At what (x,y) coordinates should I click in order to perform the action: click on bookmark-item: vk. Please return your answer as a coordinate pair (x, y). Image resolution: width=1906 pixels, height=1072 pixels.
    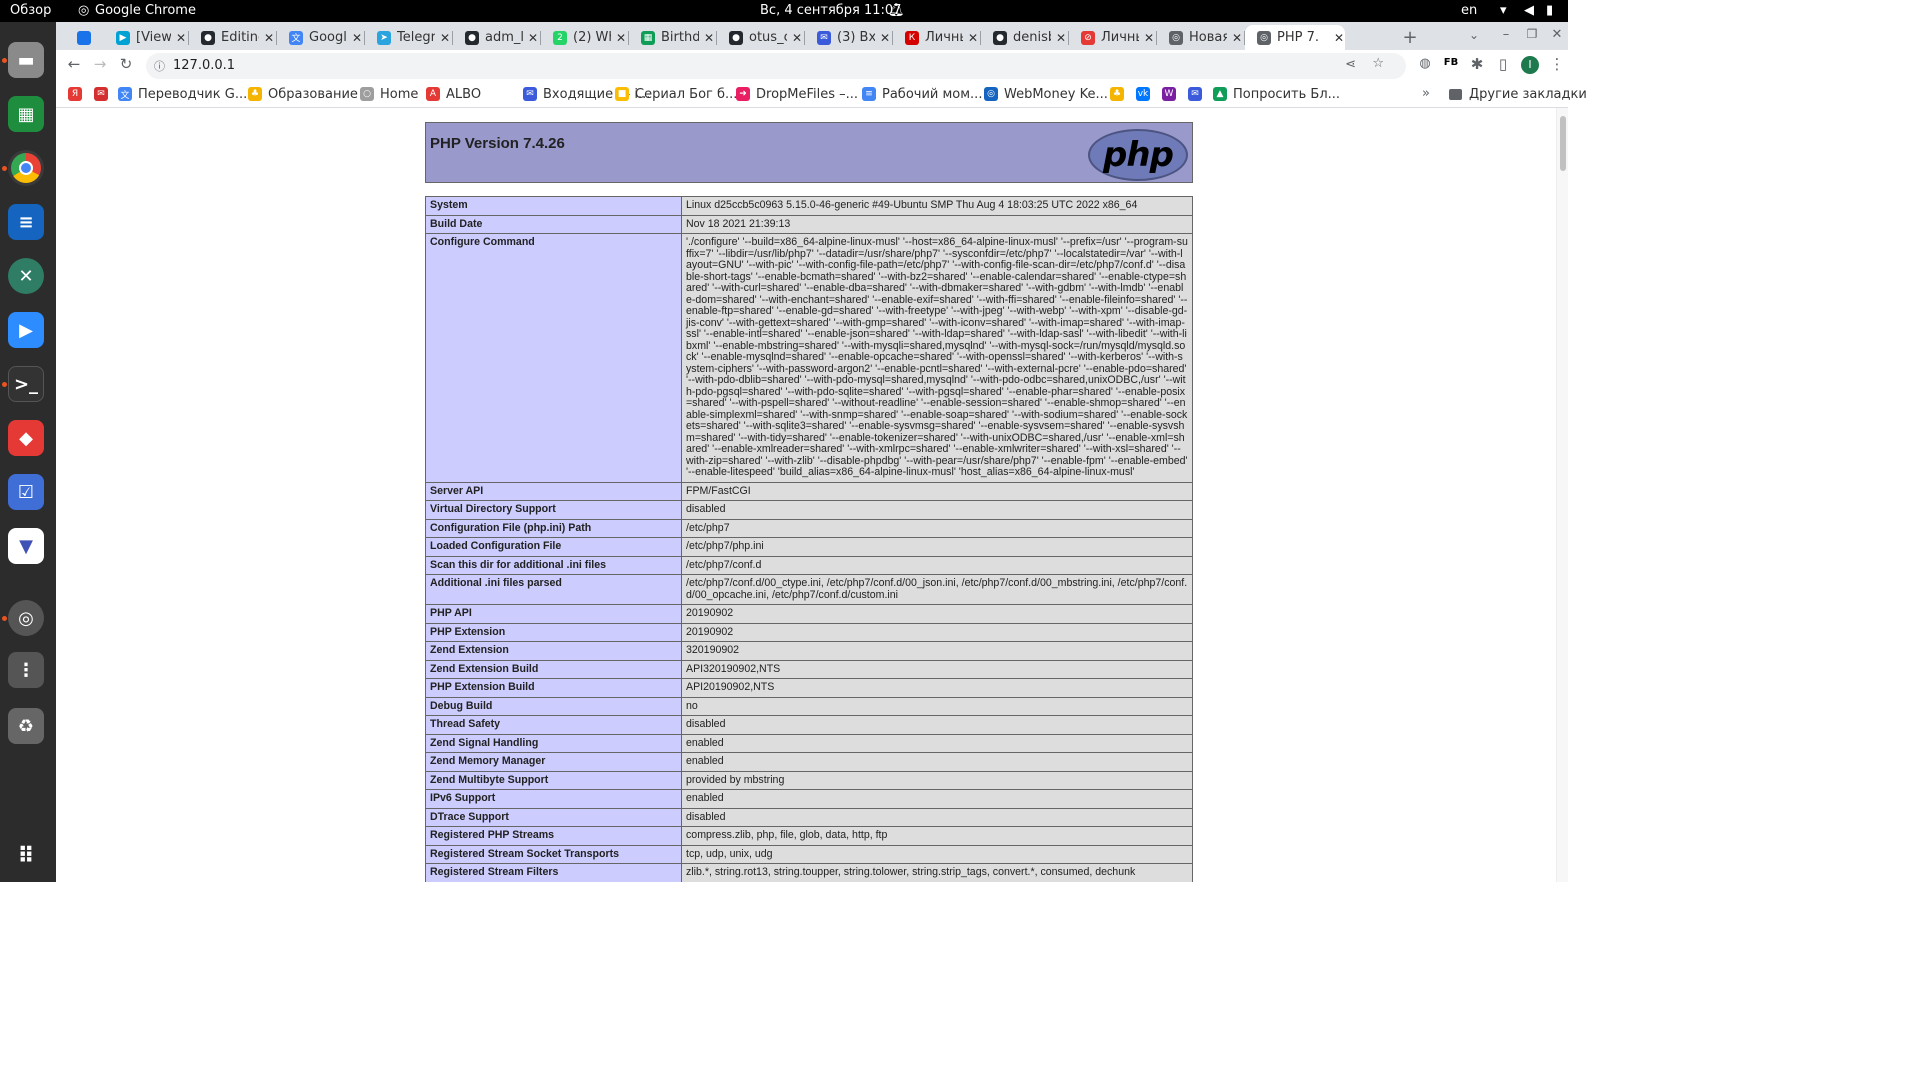
    Looking at the image, I should click on (1146, 94).